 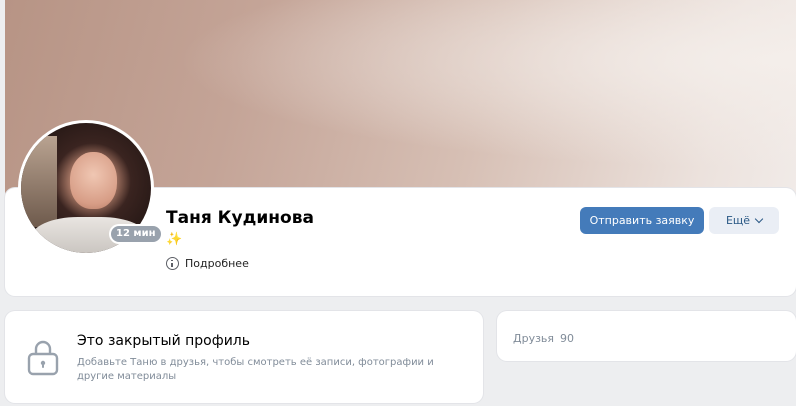 I want to click on more-actions-label: Ещё, so click(x=738, y=220).